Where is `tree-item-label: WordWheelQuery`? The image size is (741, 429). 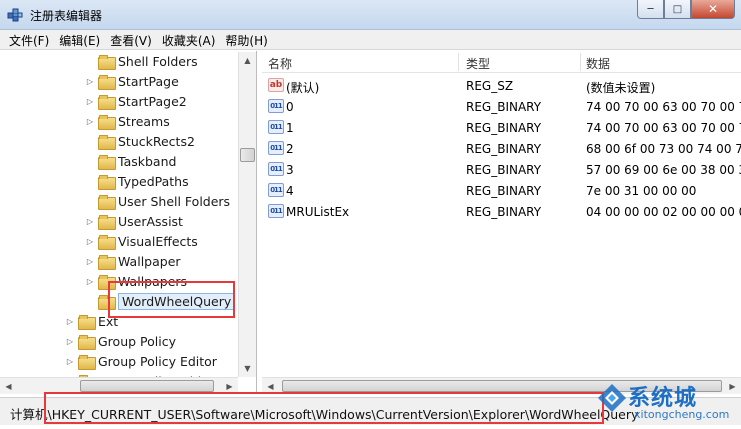 tree-item-label: WordWheelQuery is located at coordinates (177, 301).